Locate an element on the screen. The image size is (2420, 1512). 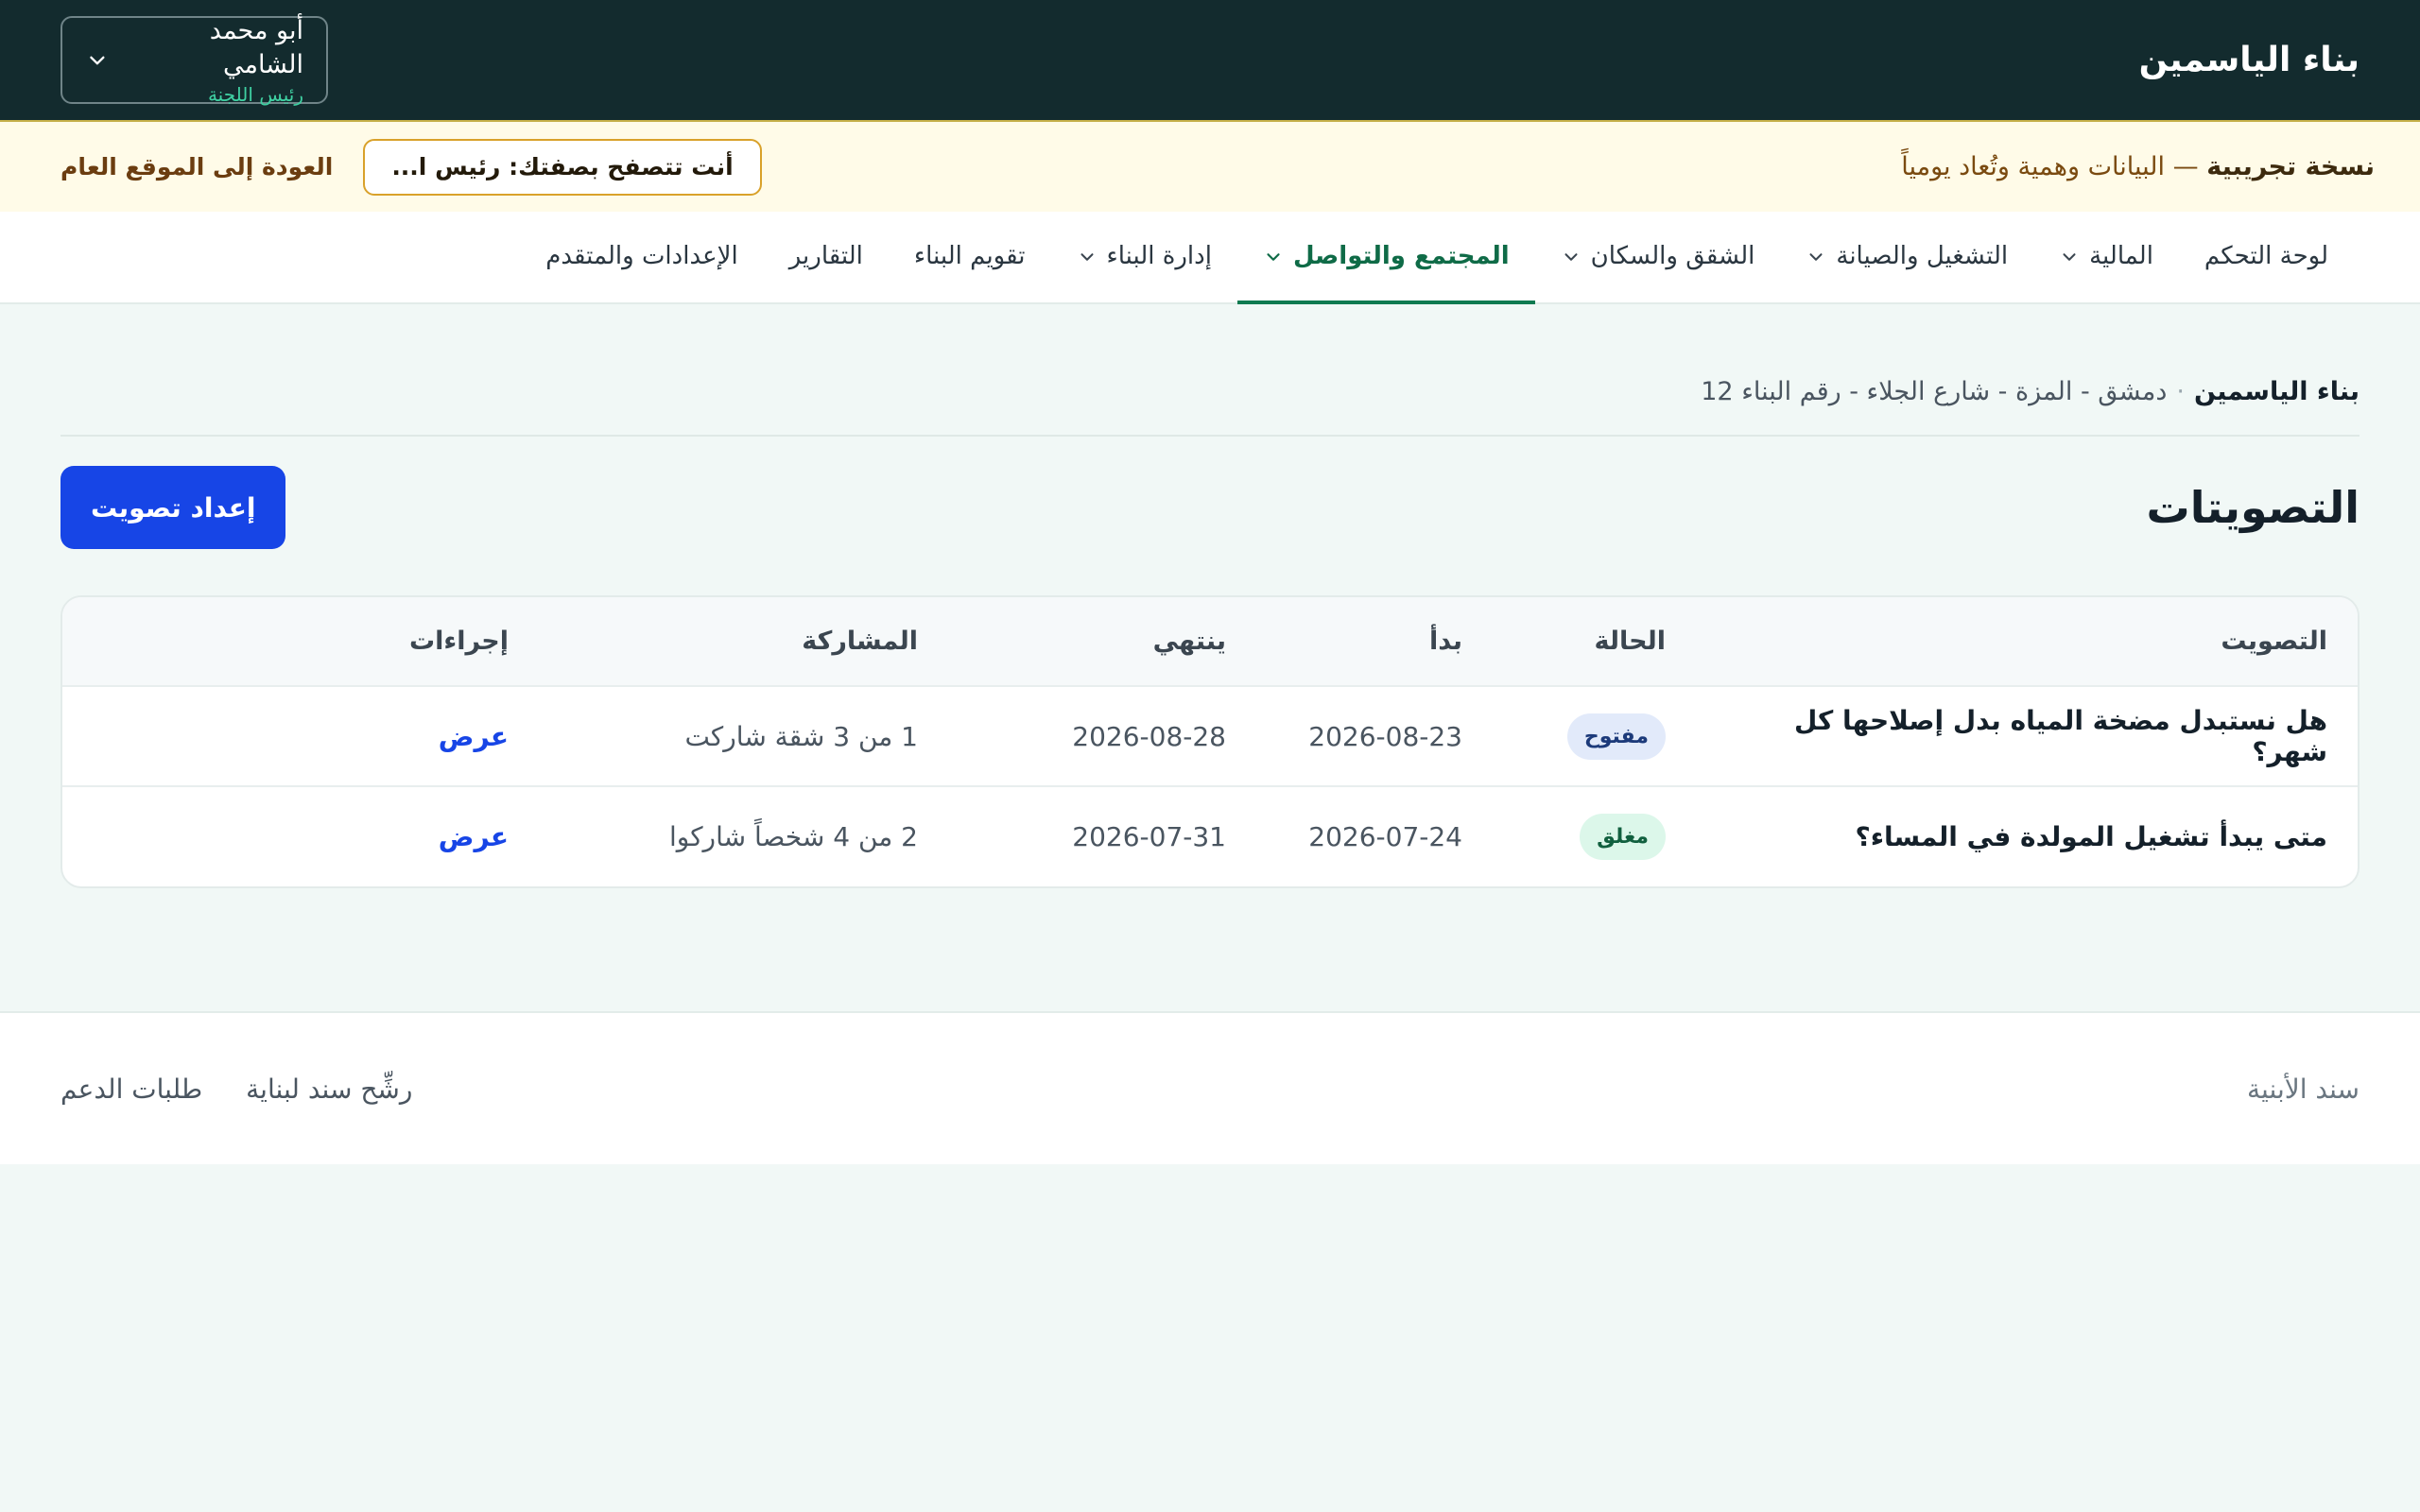
nav-item-calendar: تقويم البناء is located at coordinates (970, 258).